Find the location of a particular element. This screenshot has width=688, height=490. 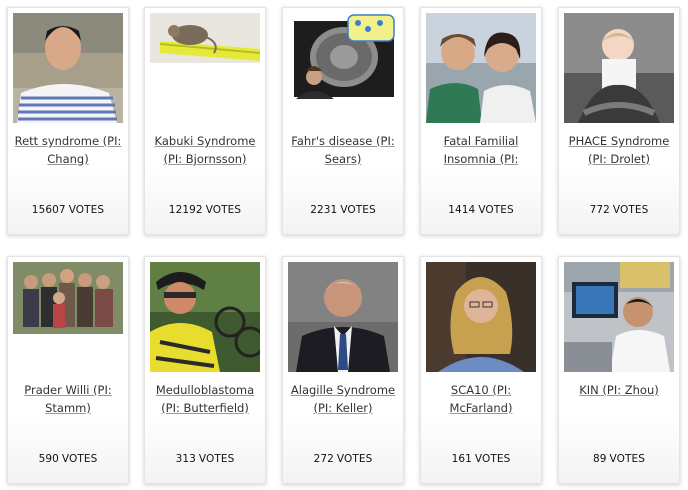

project-title: Medulloblastoma (PI: Butterfield) is located at coordinates (205, 399).